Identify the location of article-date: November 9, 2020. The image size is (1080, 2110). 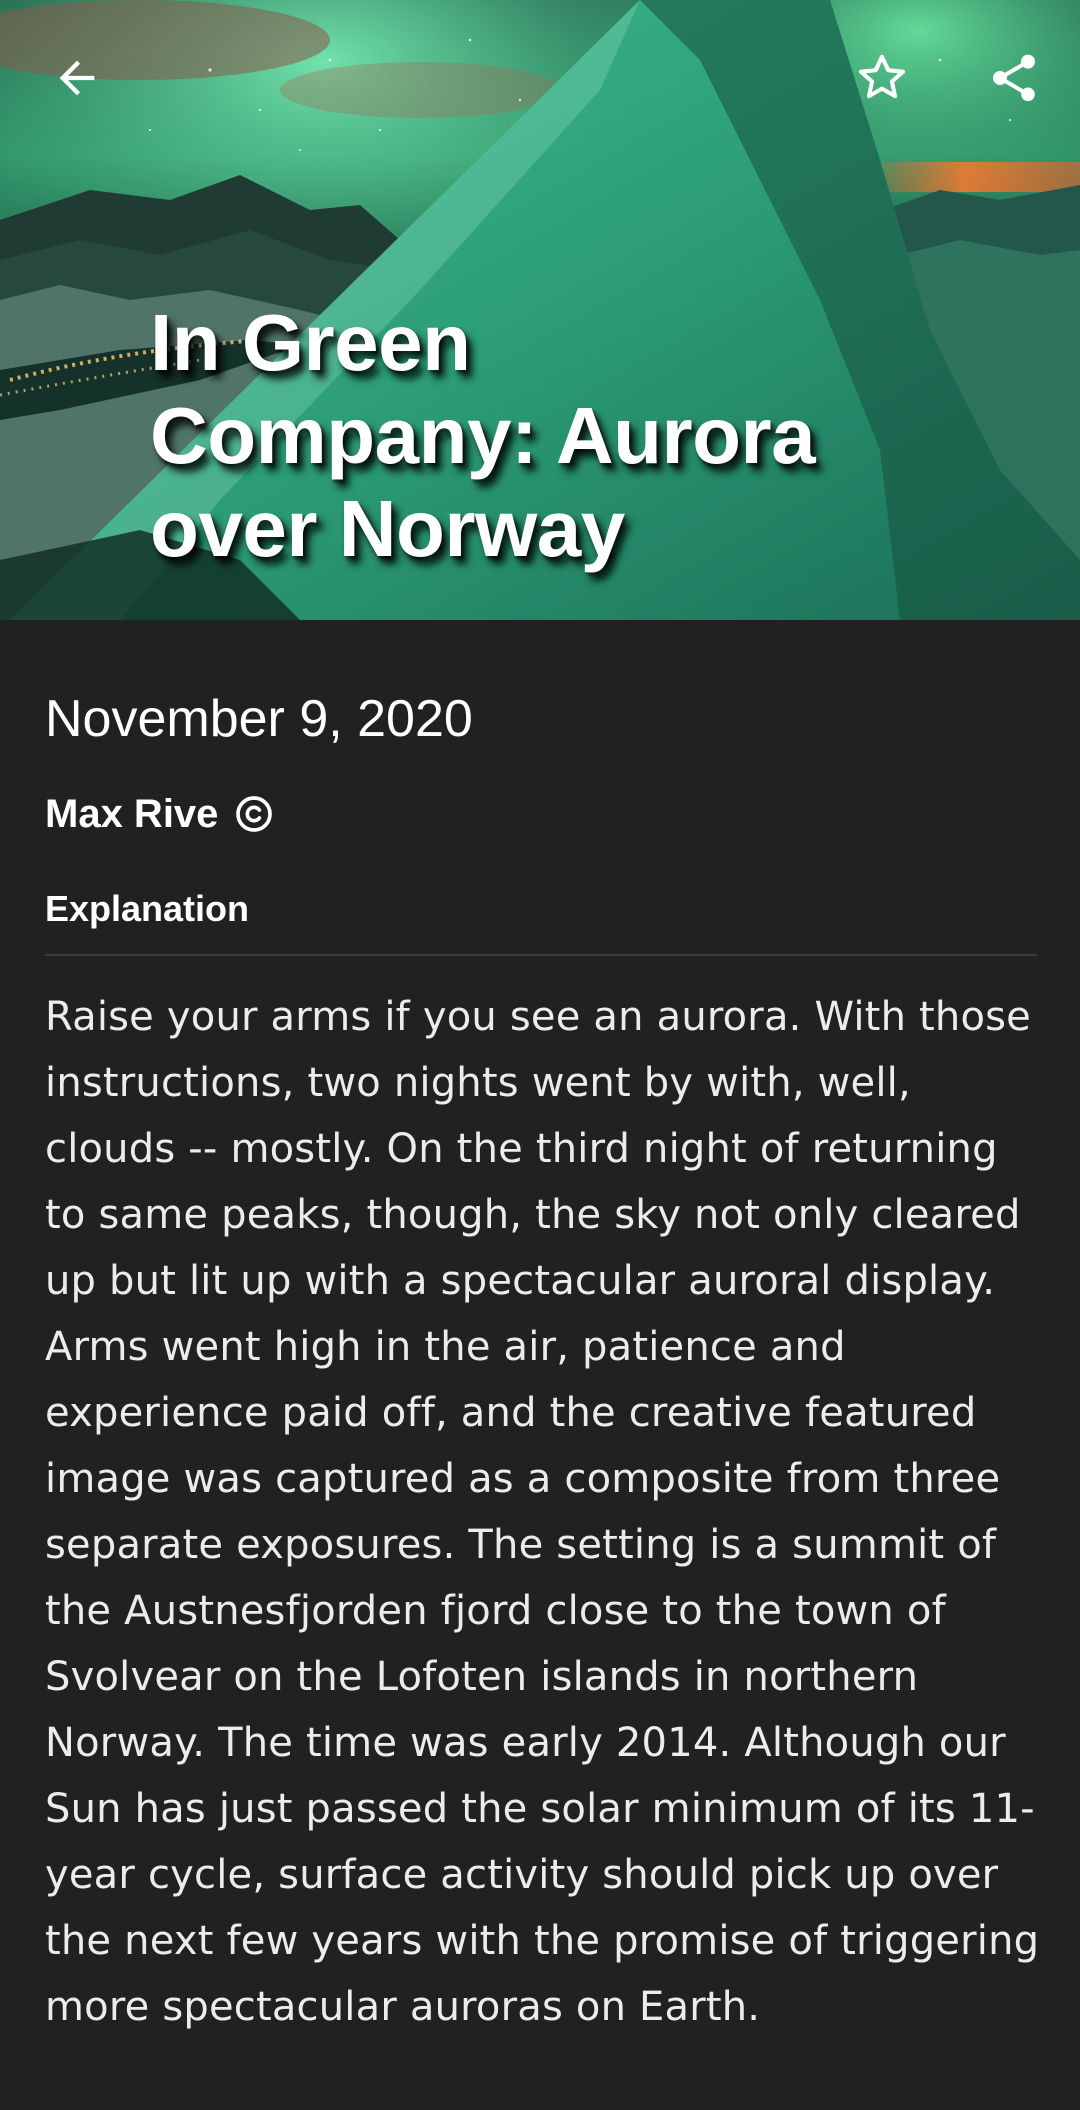
(259, 719).